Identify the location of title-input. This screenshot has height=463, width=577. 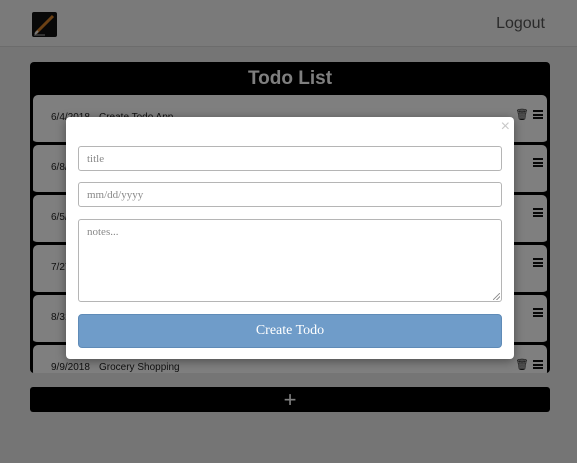
(290, 158).